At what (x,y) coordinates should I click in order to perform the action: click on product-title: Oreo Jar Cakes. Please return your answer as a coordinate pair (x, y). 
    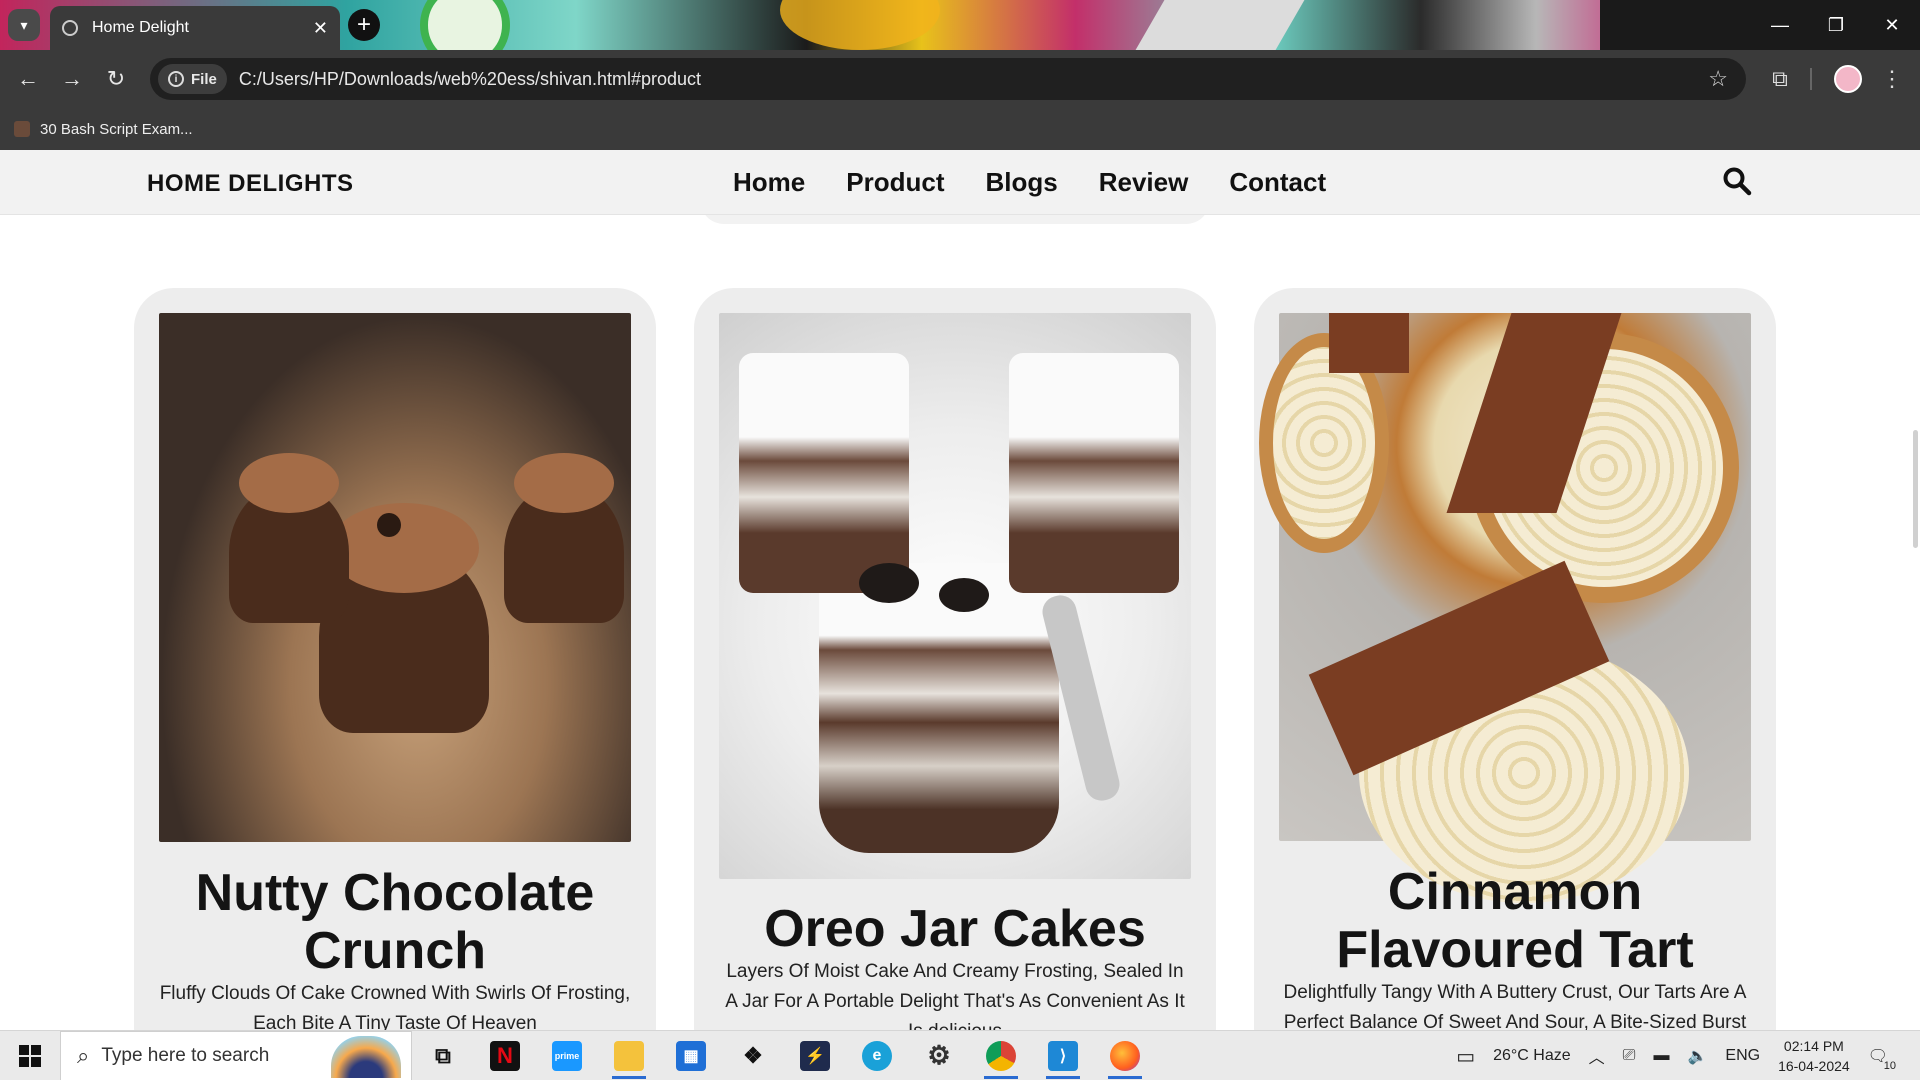
    Looking at the image, I should click on (955, 929).